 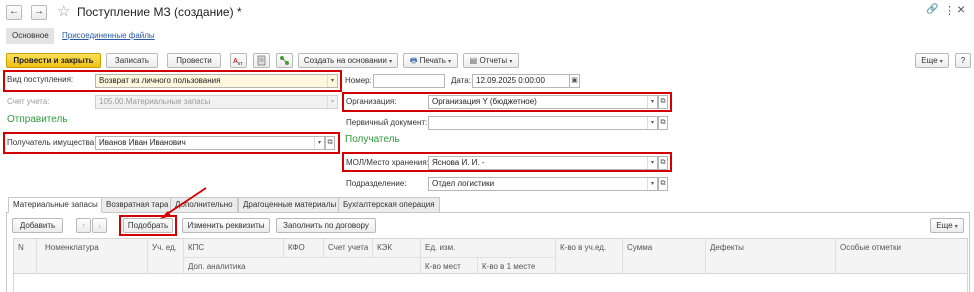 What do you see at coordinates (345, 60) in the screenshot?
I see `create-based-on-label: Создать на основании` at bounding box center [345, 60].